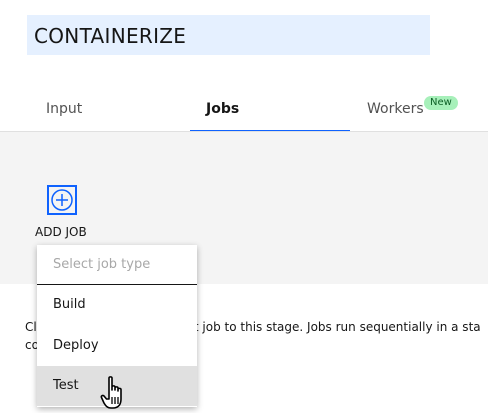 The width and height of the screenshot is (488, 413). I want to click on add-job-button, so click(62, 200).